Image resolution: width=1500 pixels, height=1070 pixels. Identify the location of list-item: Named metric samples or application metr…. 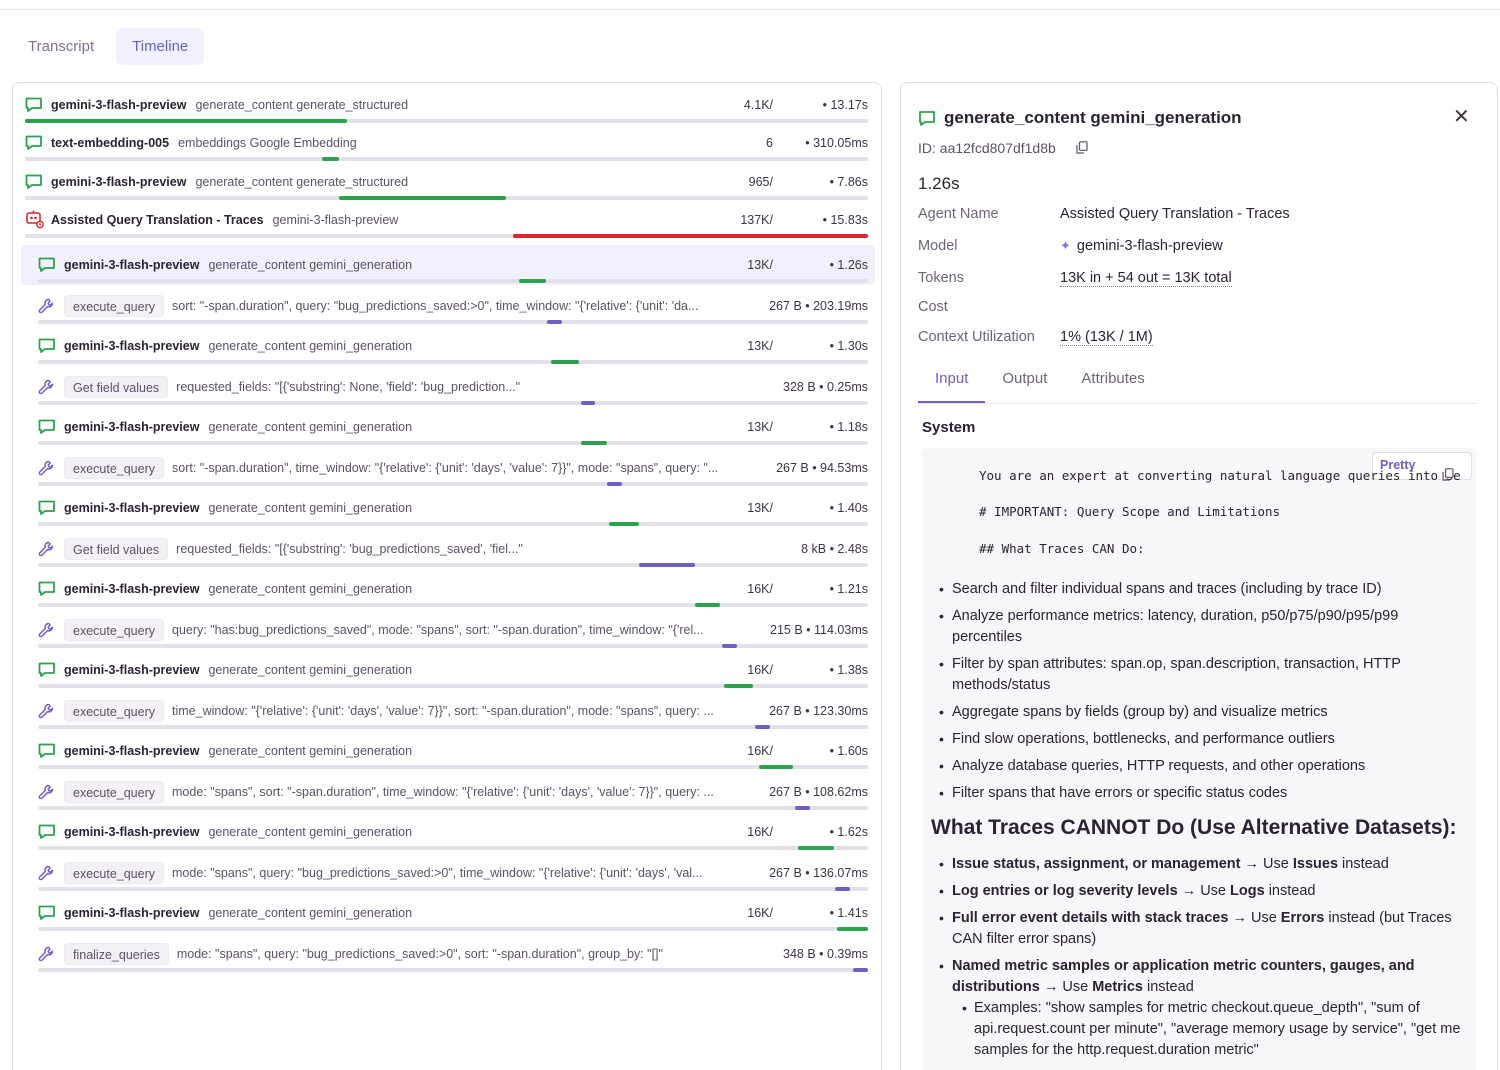
(1203, 977).